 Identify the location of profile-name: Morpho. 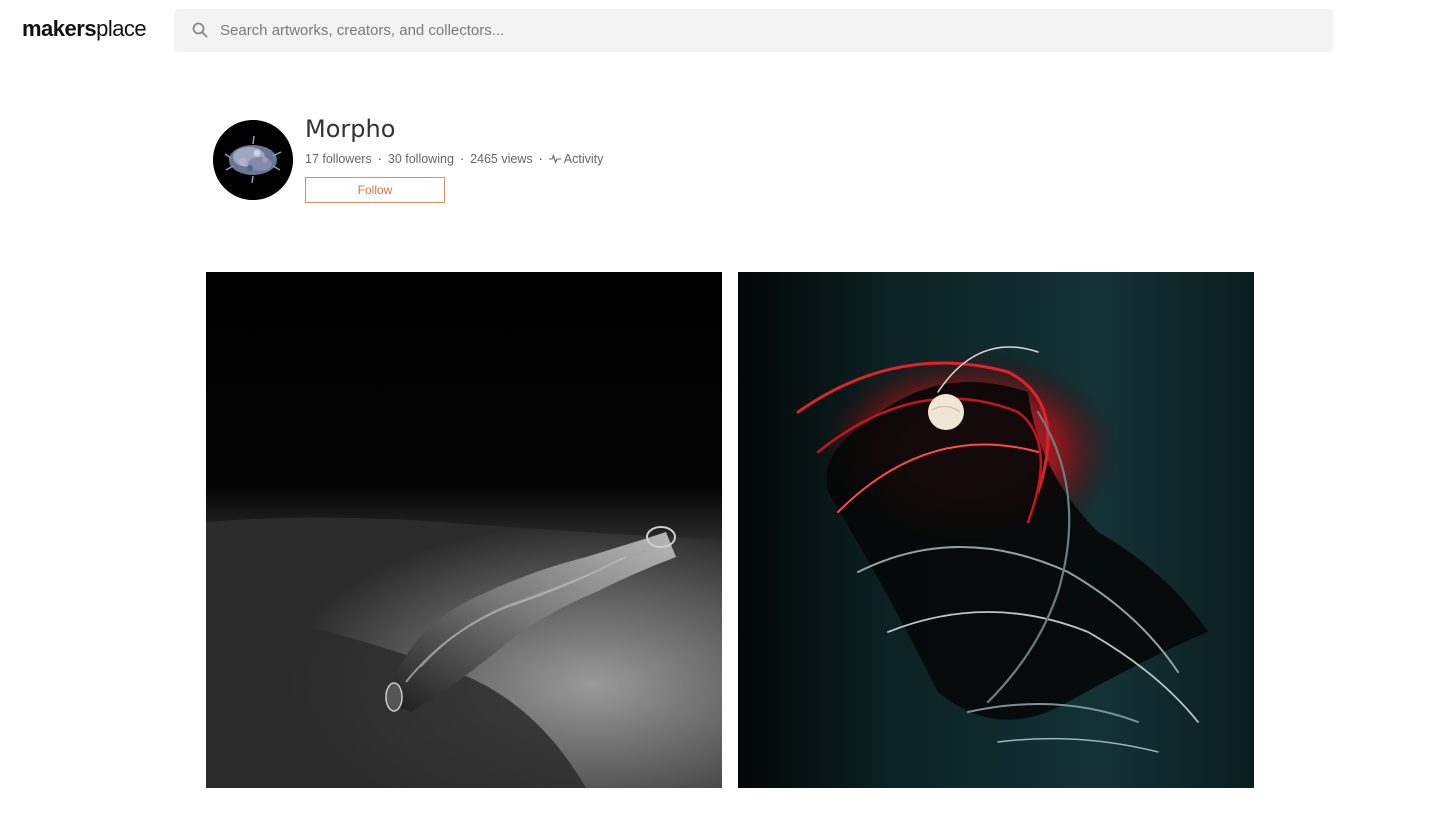
(350, 129).